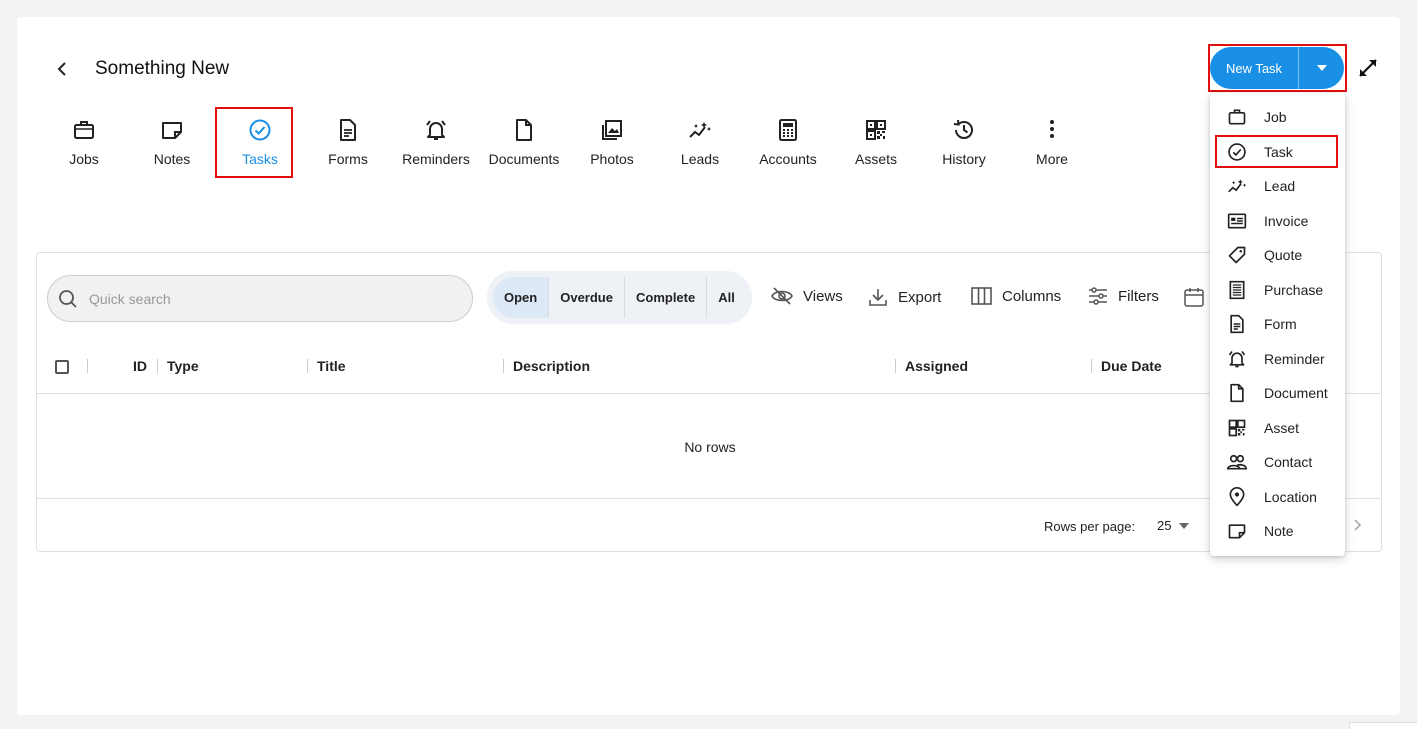  What do you see at coordinates (84, 159) in the screenshot?
I see `tab-label: Jobs` at bounding box center [84, 159].